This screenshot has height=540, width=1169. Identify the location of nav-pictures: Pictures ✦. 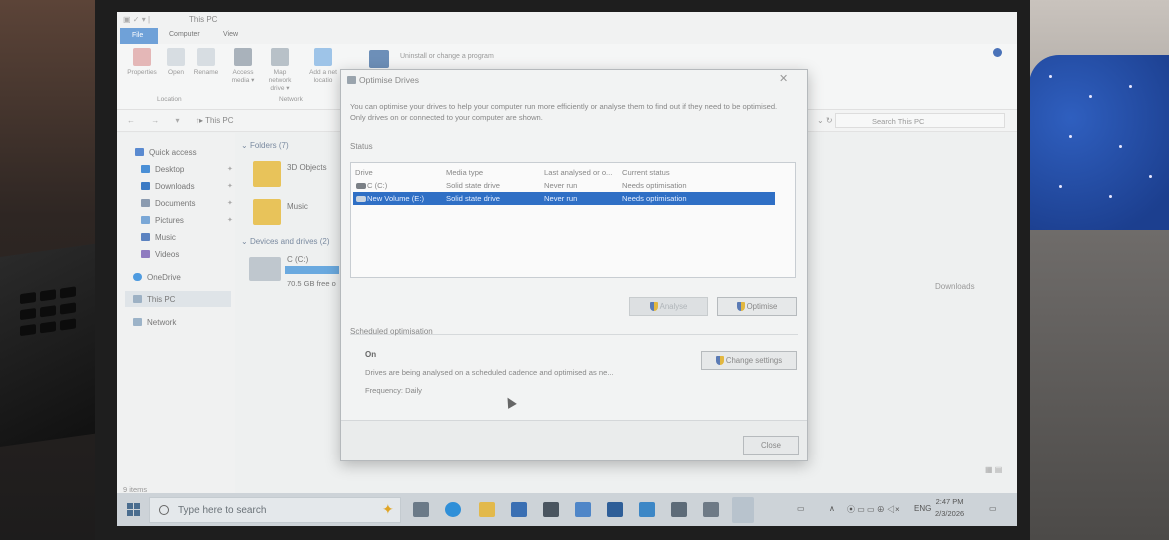
(187, 220).